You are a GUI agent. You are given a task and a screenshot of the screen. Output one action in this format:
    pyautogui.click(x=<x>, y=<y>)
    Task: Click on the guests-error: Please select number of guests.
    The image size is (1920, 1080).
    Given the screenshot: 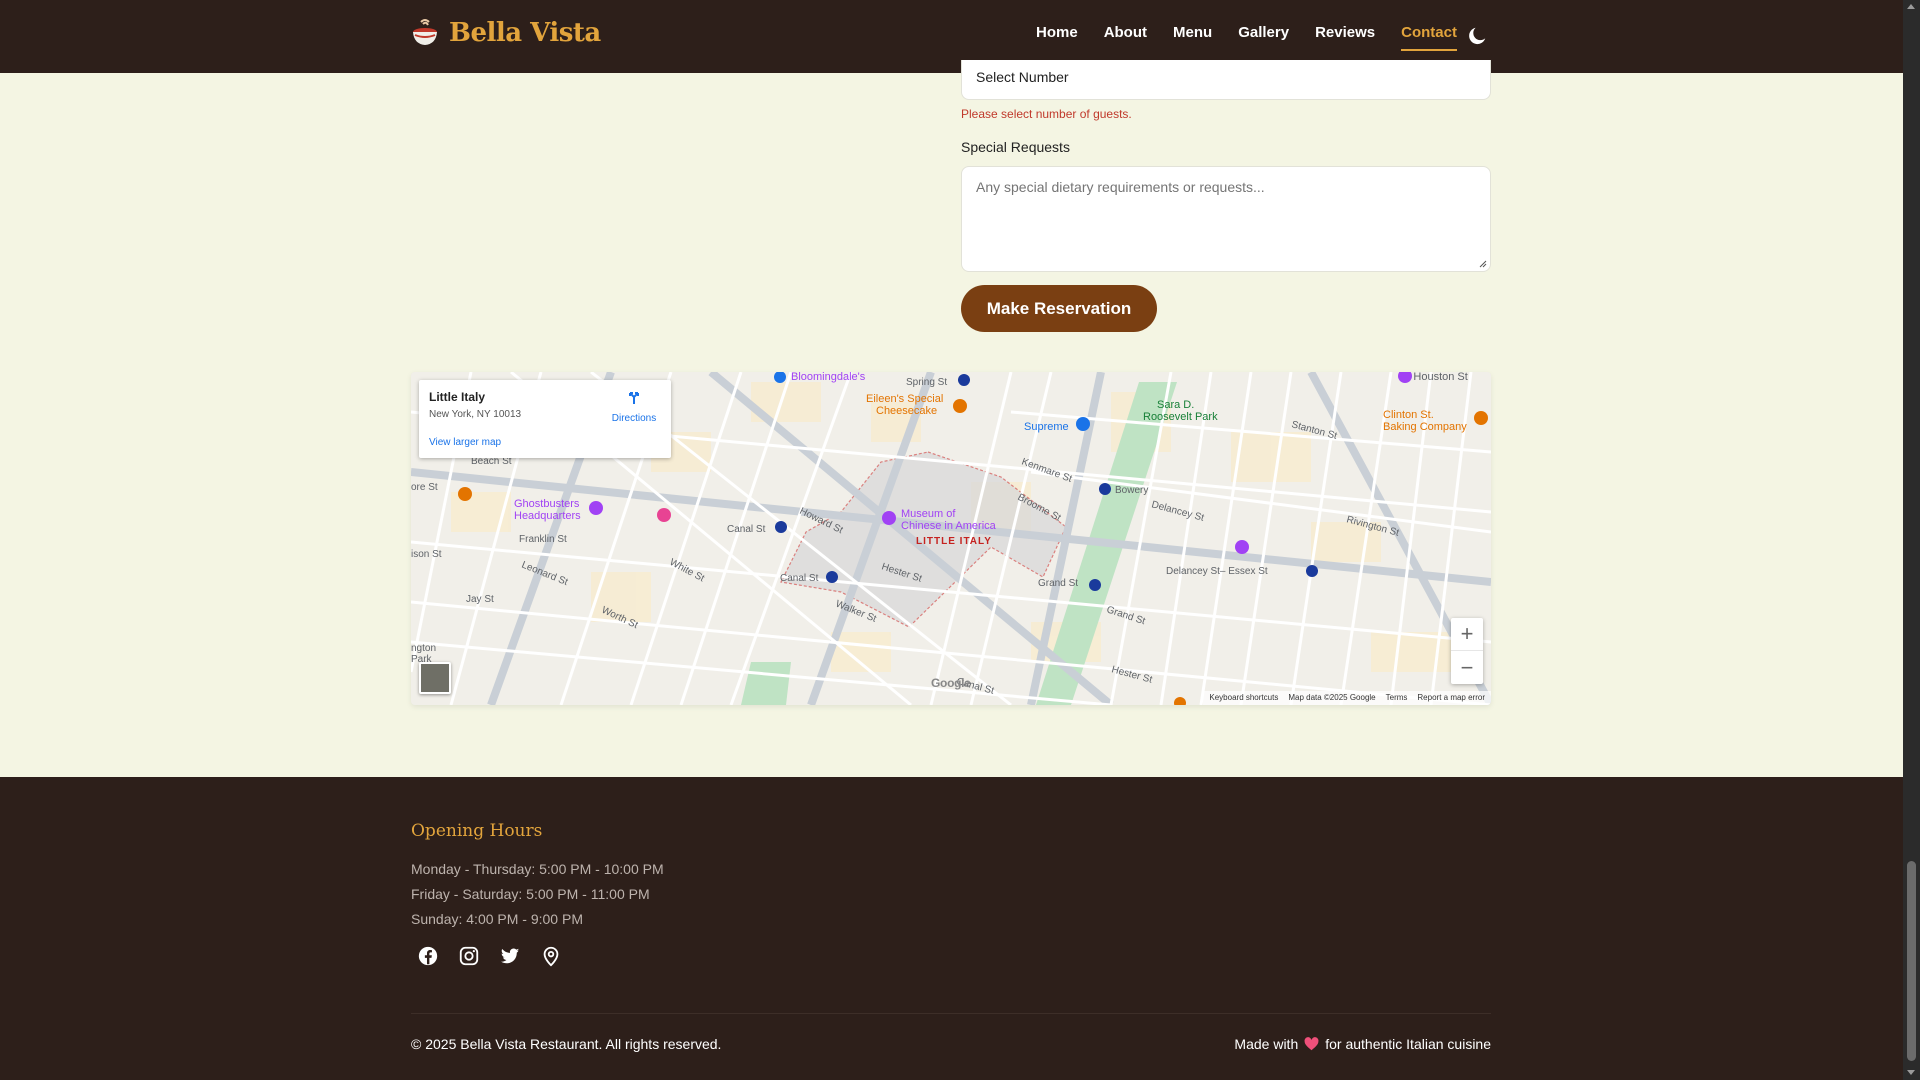 What is the action you would take?
    pyautogui.click(x=1046, y=114)
    